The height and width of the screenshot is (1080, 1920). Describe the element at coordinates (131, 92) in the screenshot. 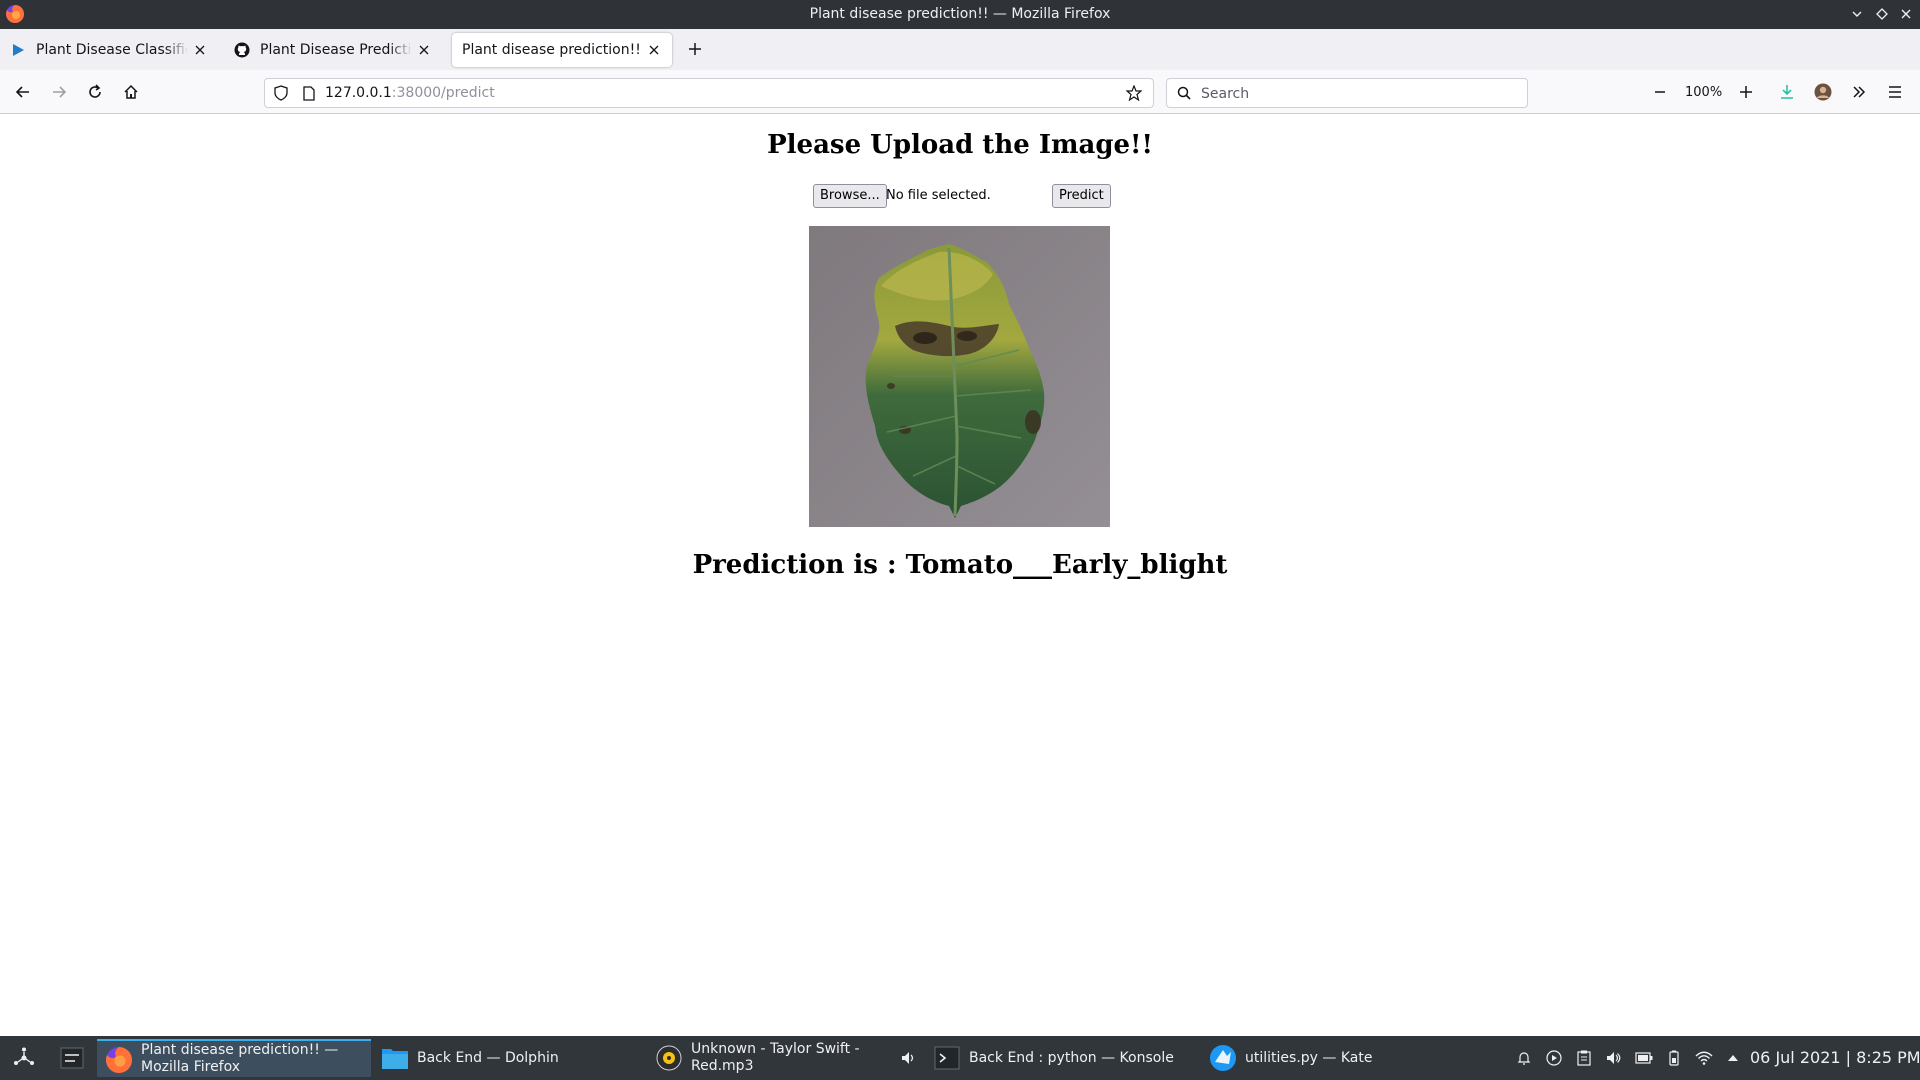

I see `home-icon` at that location.